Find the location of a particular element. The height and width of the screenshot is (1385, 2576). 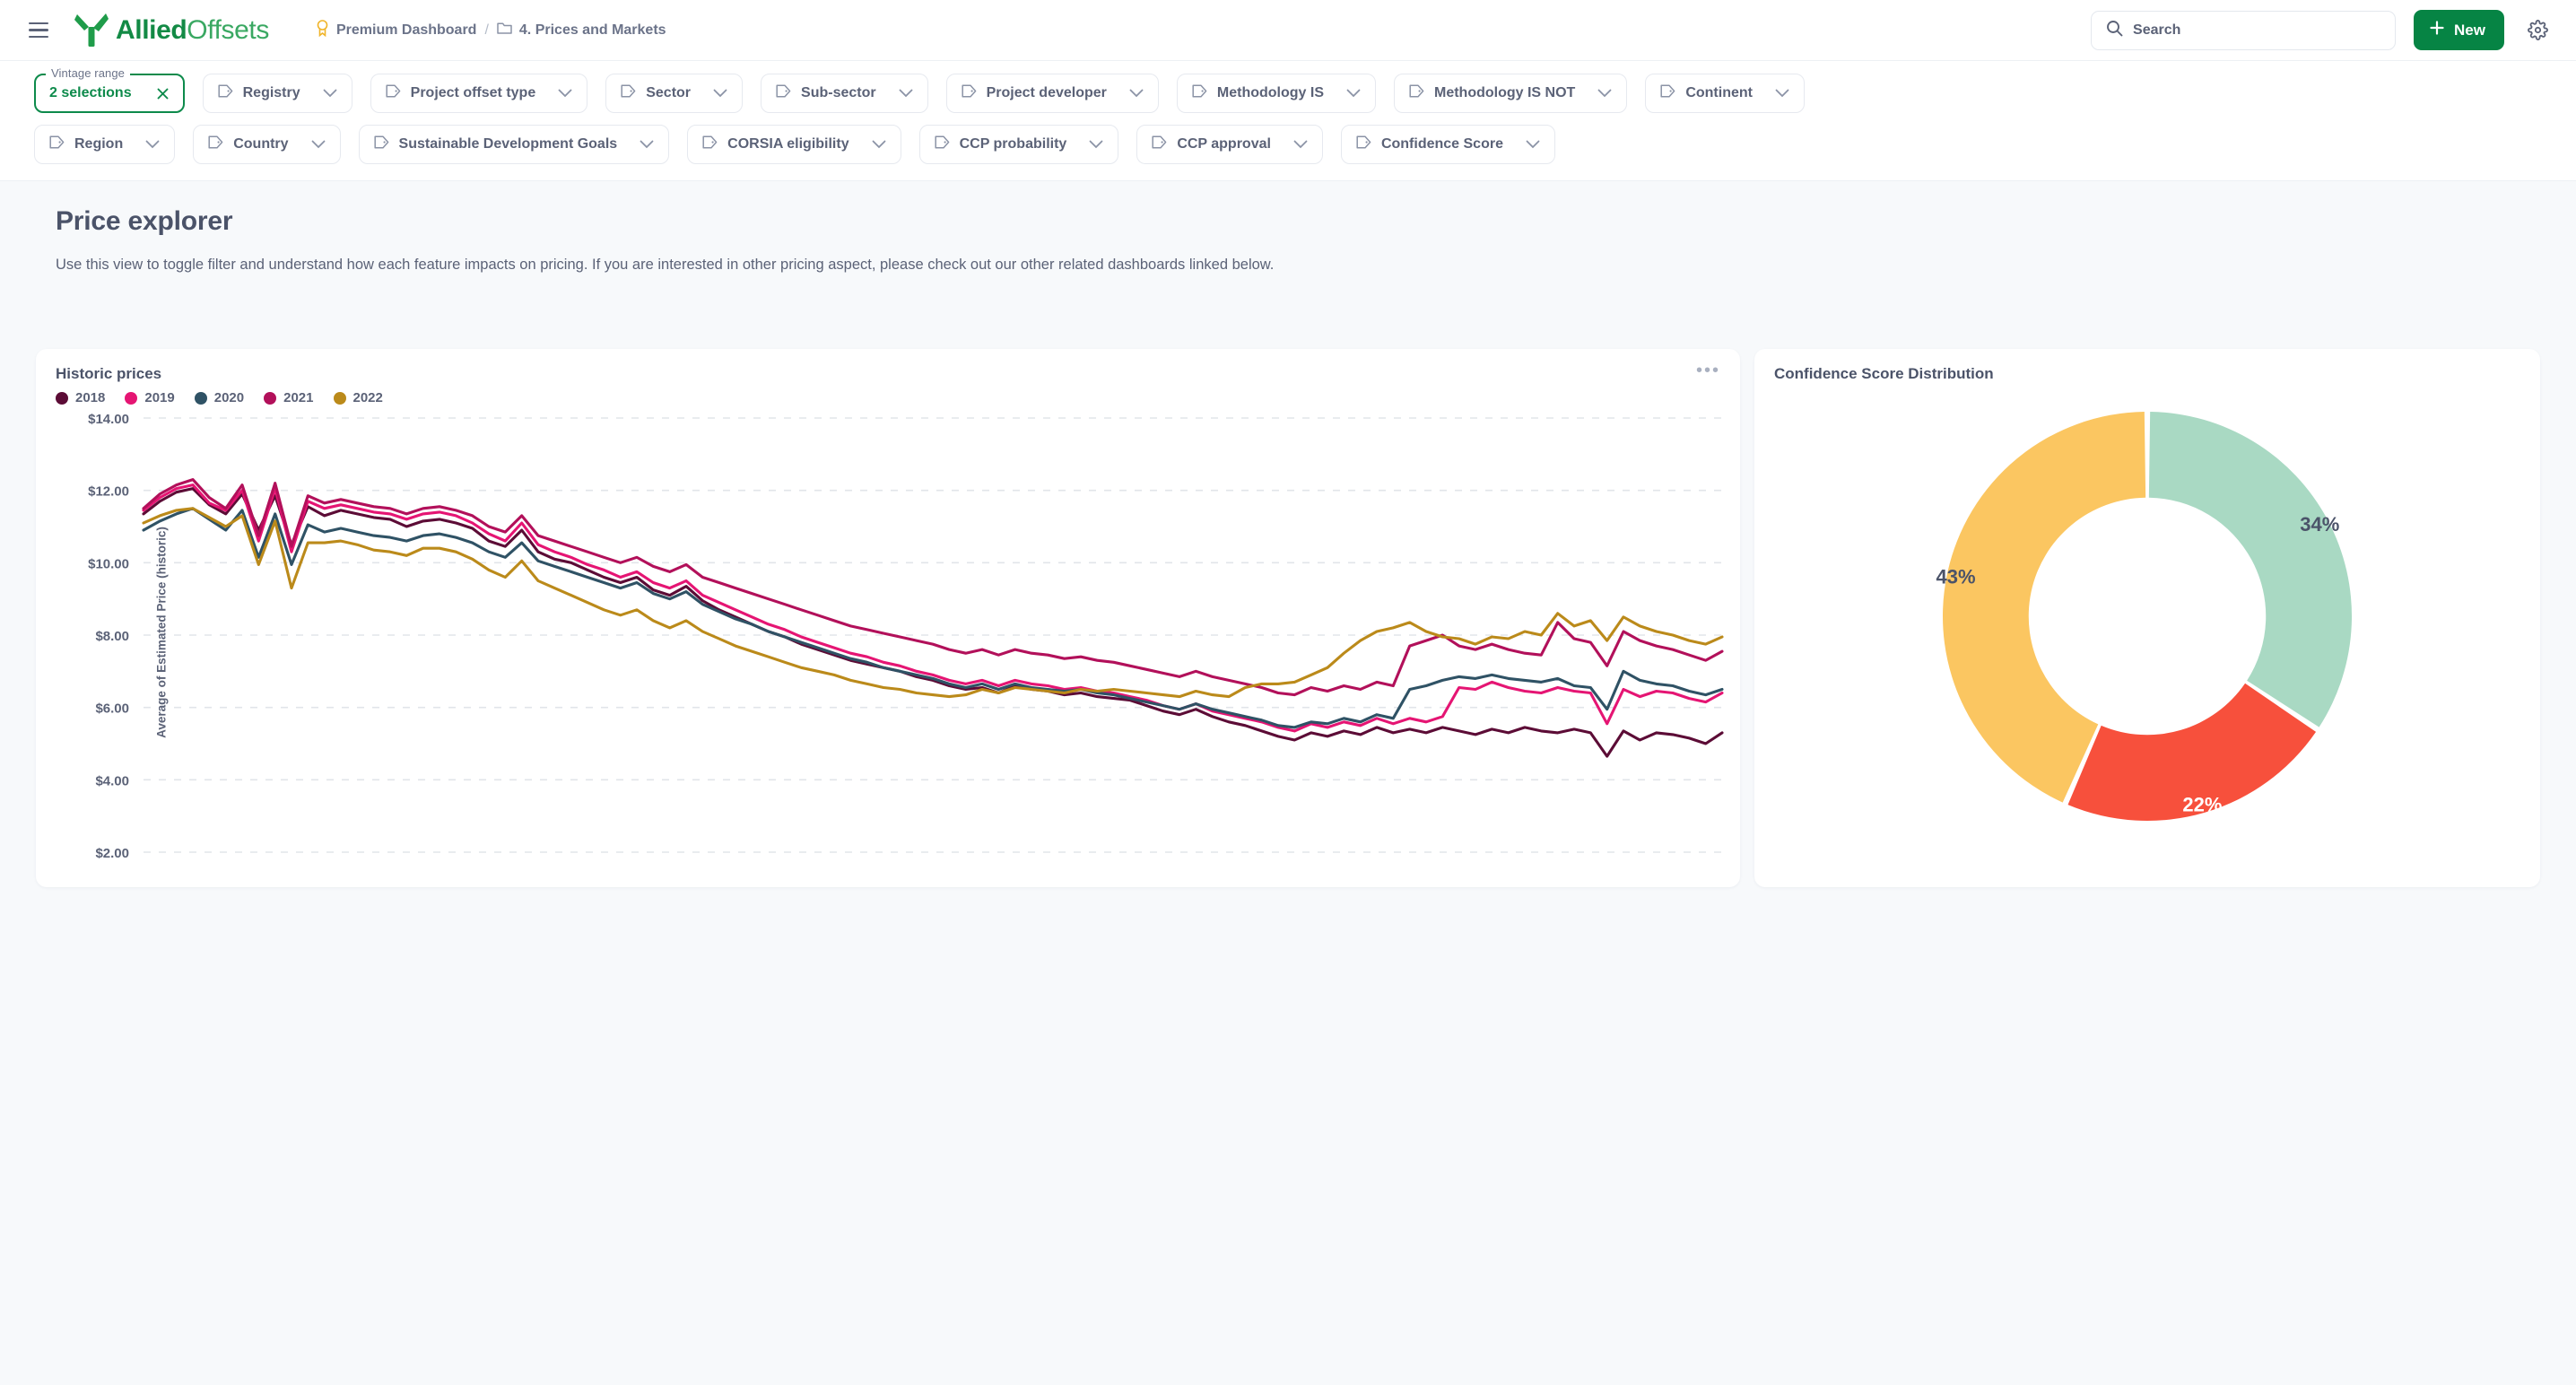

filter-label: Sub-sector is located at coordinates (838, 92).